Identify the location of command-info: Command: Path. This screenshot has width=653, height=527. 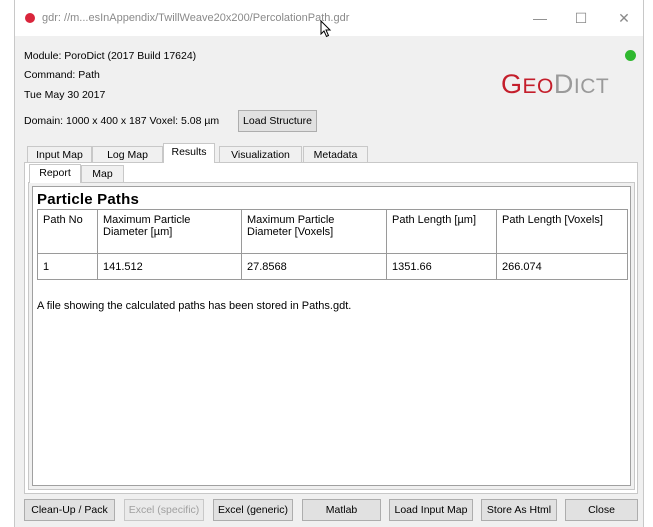
(62, 75).